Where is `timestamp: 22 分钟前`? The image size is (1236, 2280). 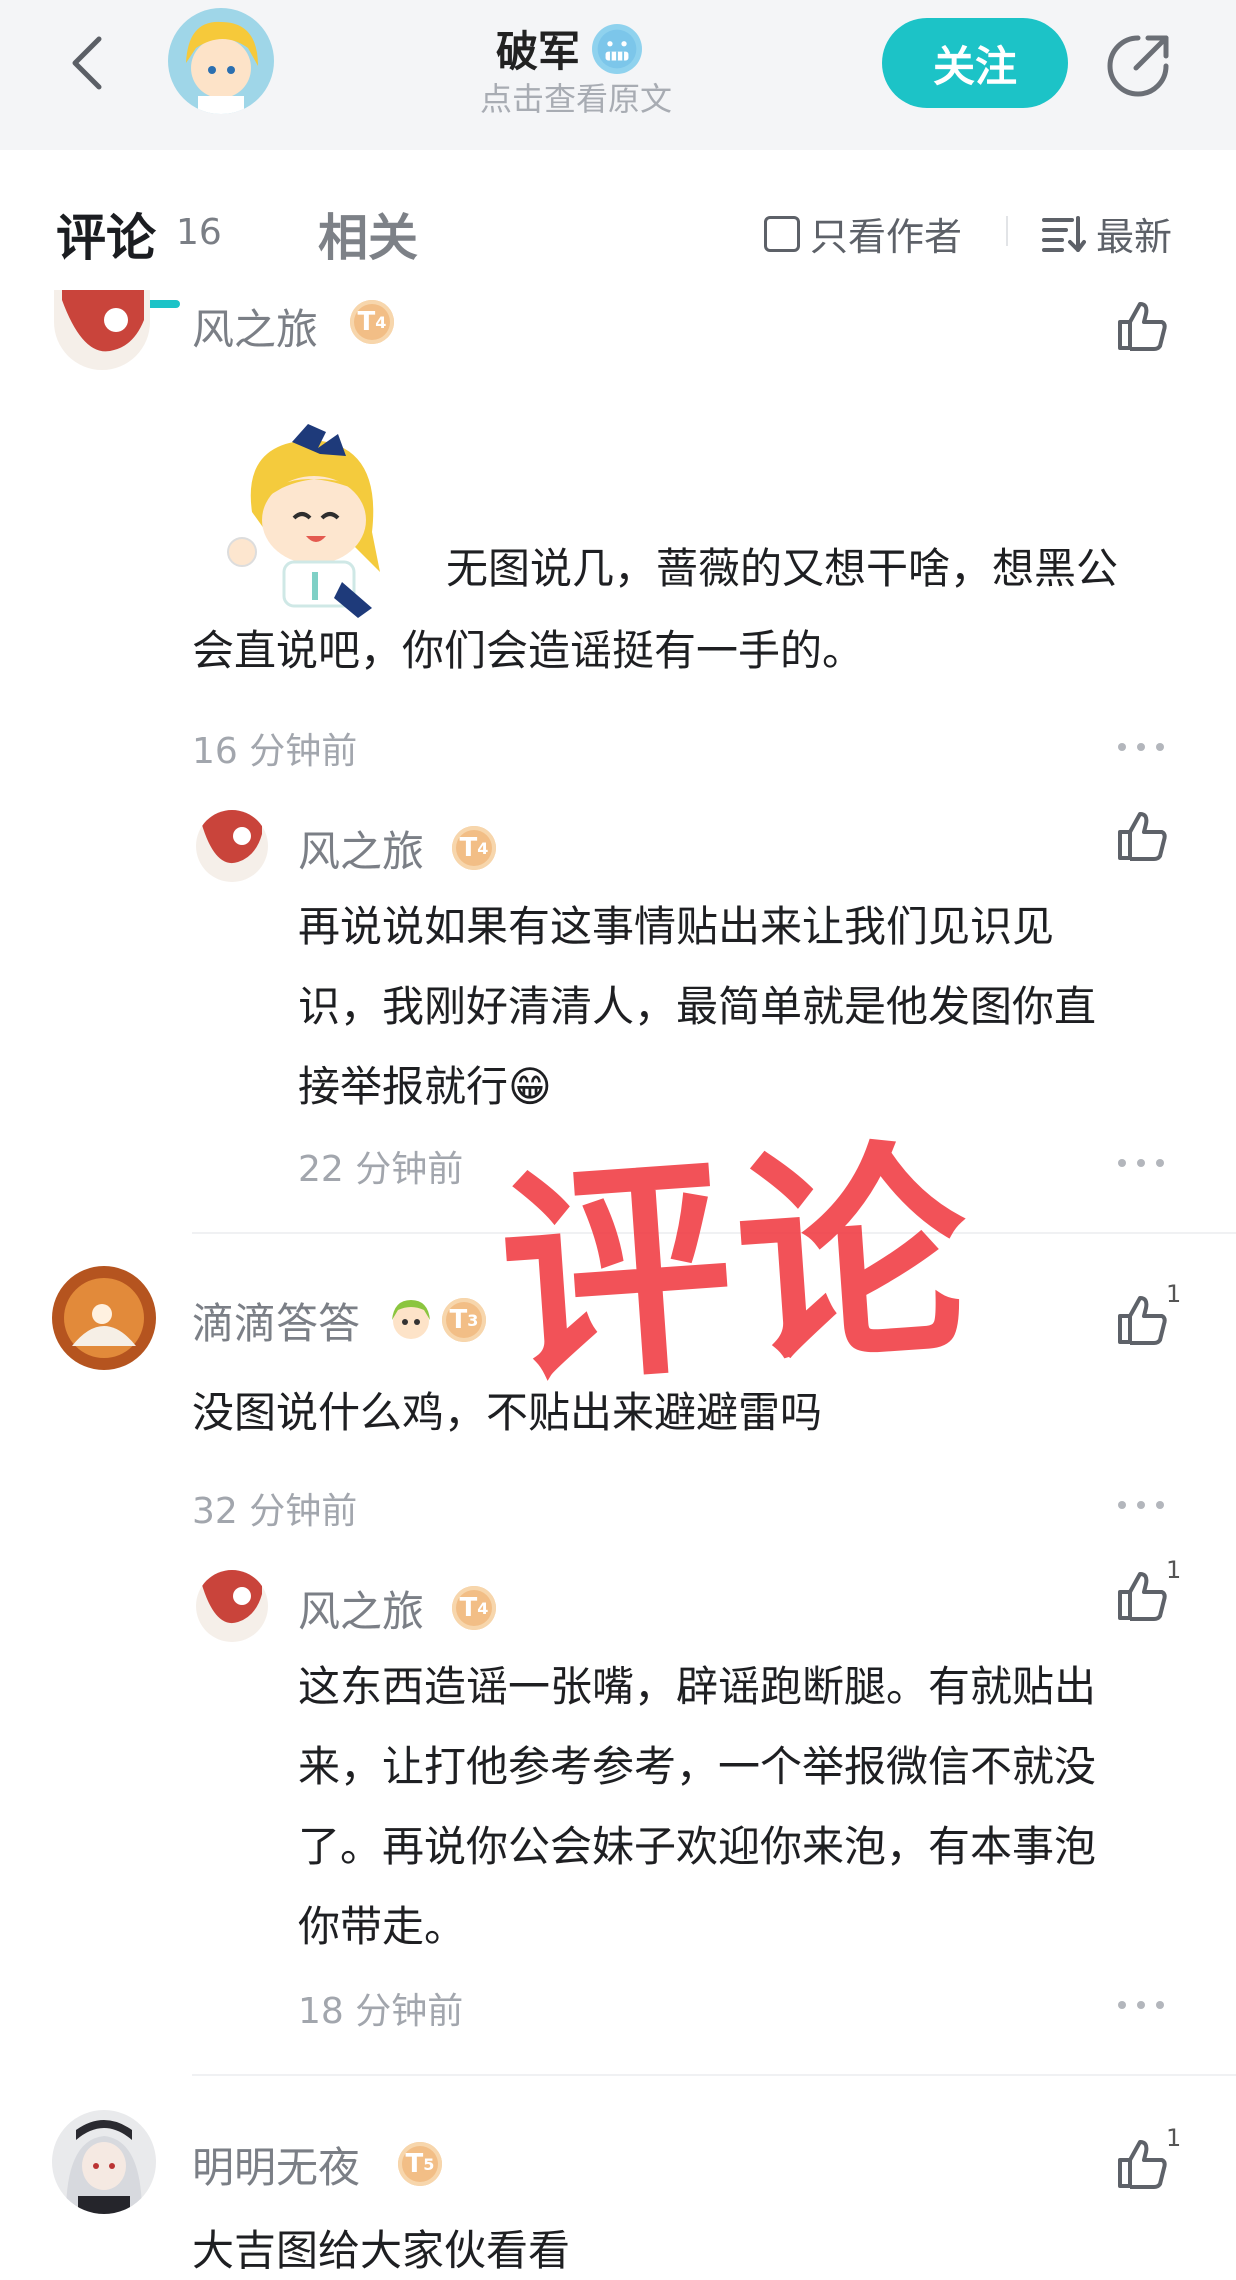
timestamp: 22 分钟前 is located at coordinates (381, 1169).